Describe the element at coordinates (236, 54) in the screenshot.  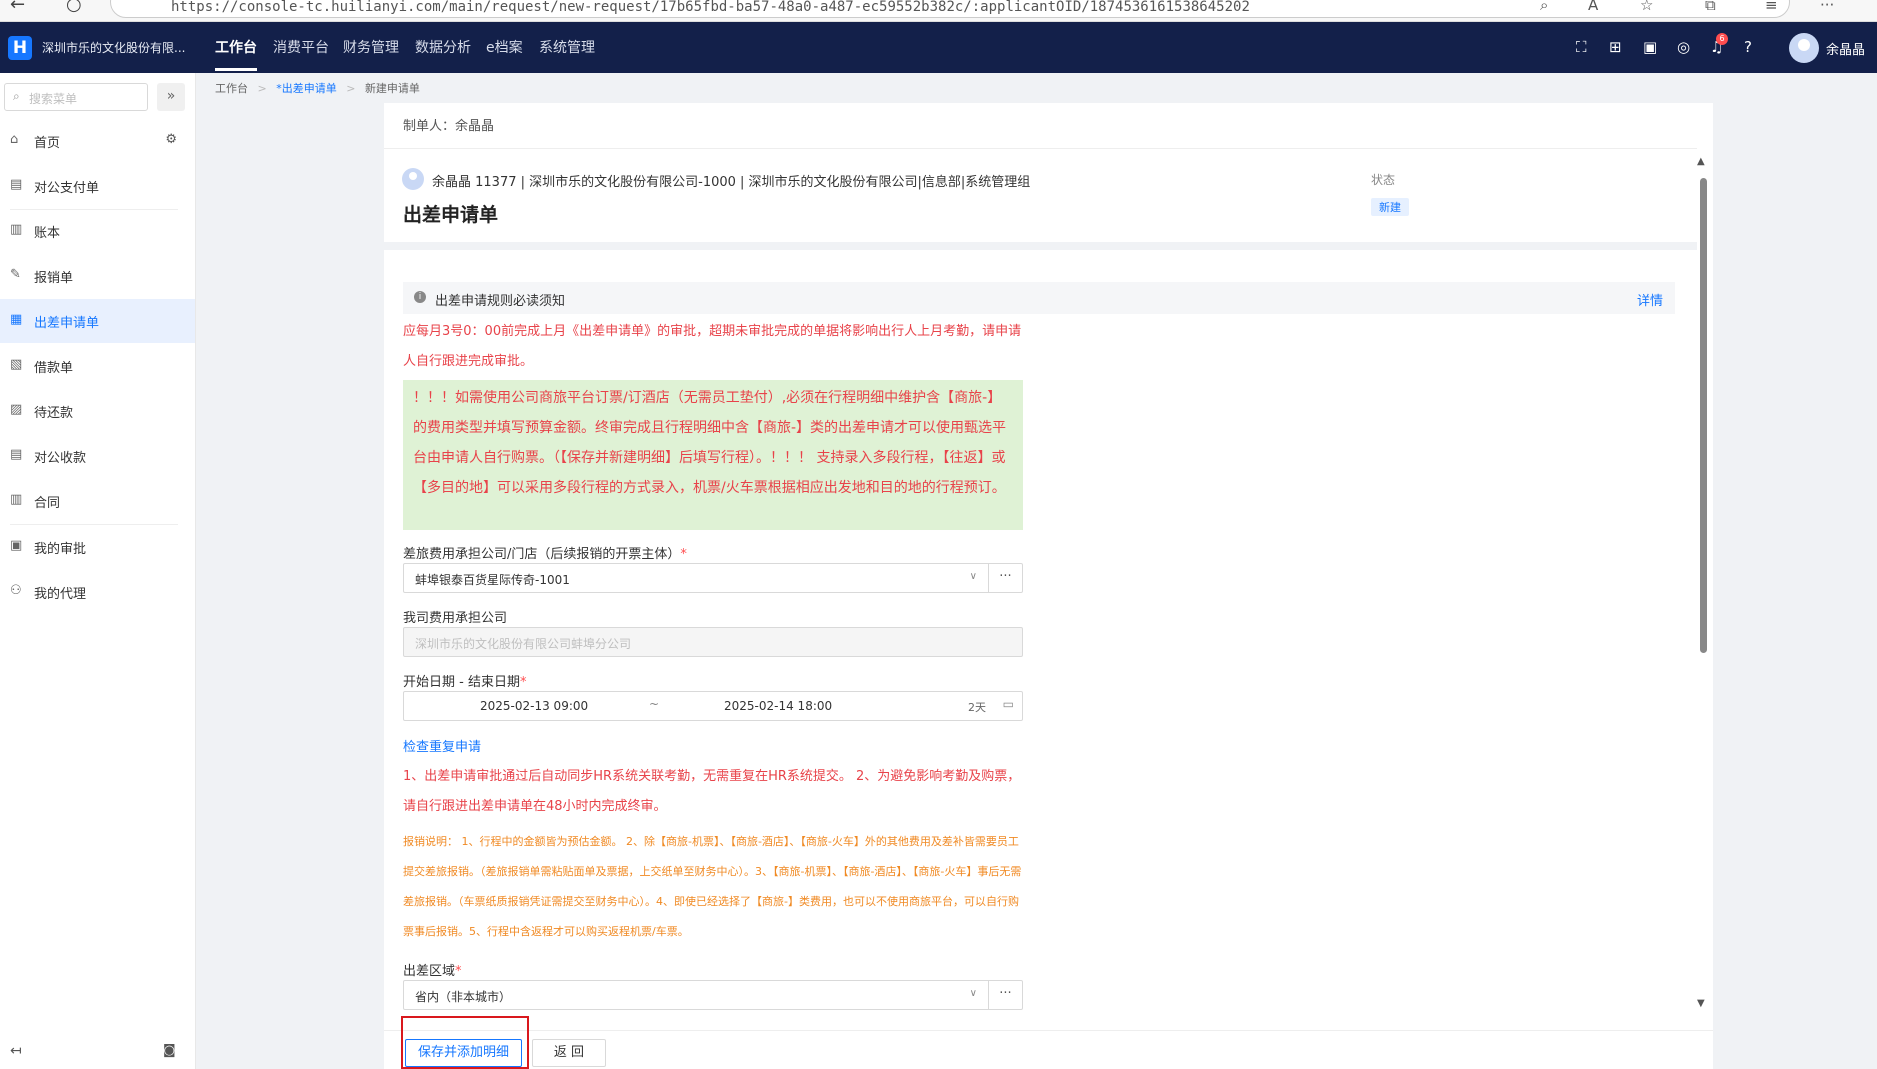
I see `menu-workbench: 工作台` at that location.